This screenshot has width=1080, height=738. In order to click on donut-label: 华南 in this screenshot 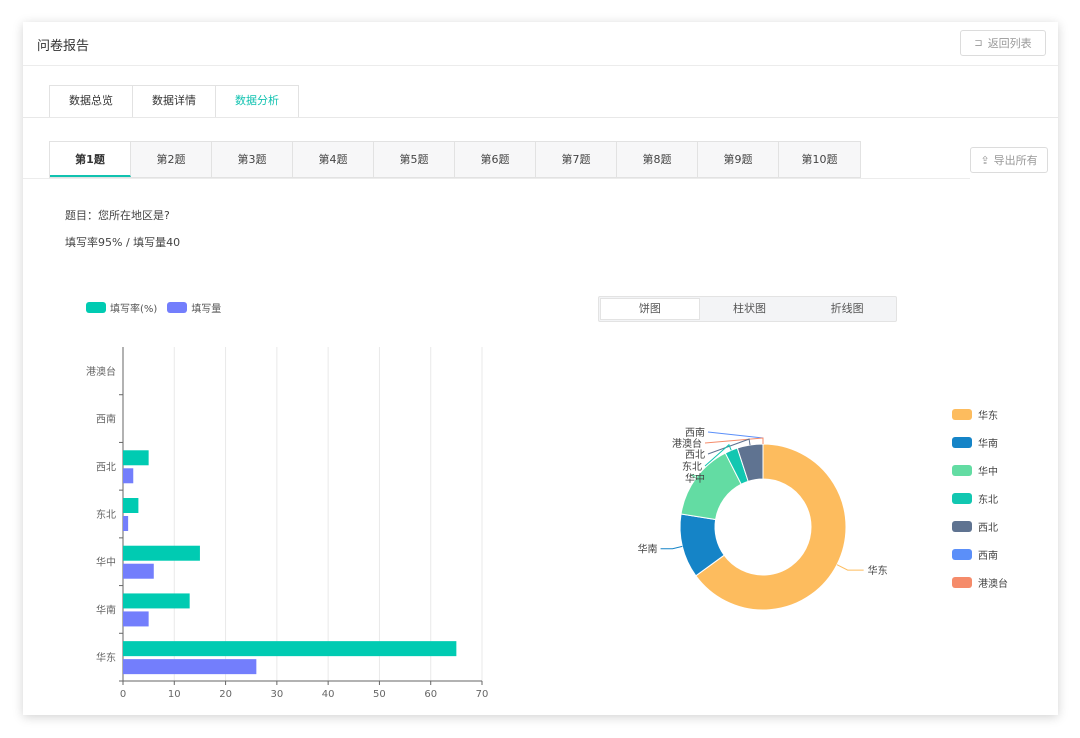, I will do `click(648, 549)`.